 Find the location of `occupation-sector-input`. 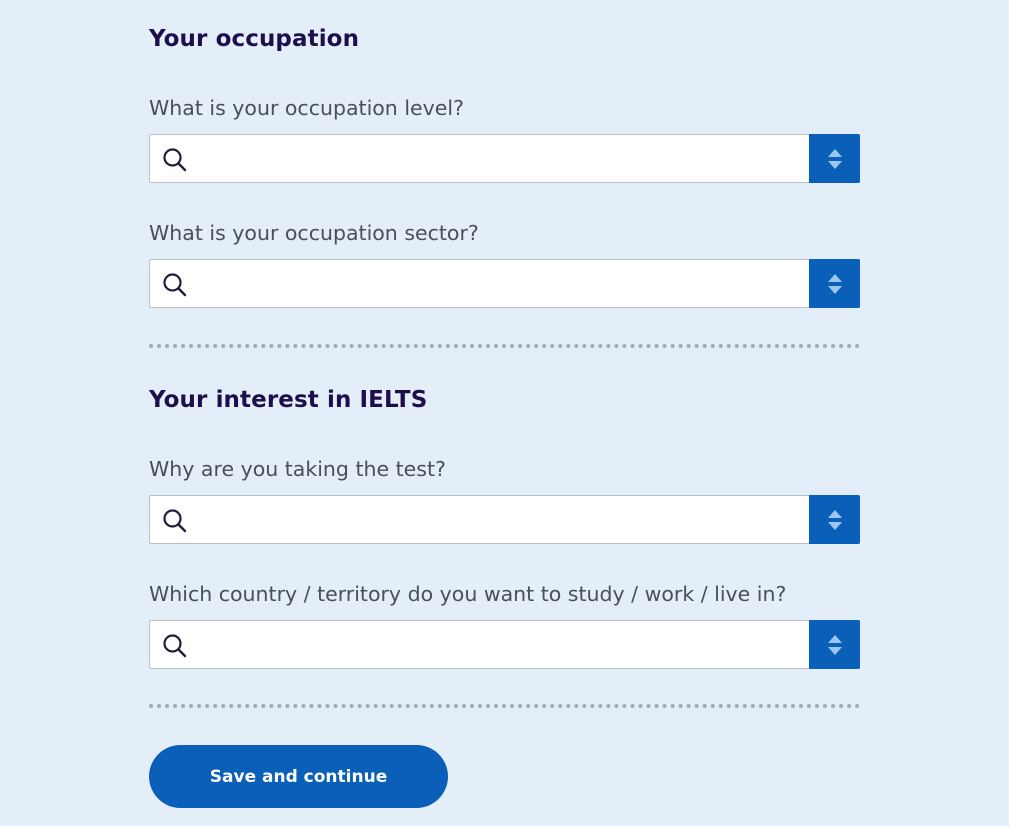

occupation-sector-input is located at coordinates (501, 283).